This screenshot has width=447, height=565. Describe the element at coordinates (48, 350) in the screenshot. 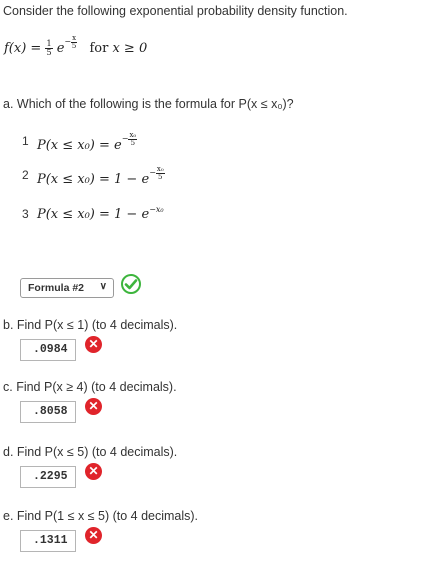

I see `answer-b-input: .0984` at that location.